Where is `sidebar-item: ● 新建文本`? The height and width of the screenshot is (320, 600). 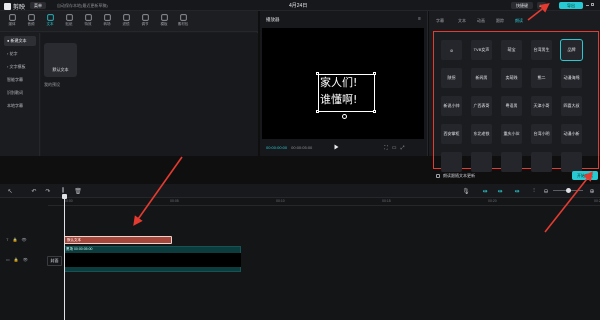 sidebar-item: ● 新建文本 is located at coordinates (20, 41).